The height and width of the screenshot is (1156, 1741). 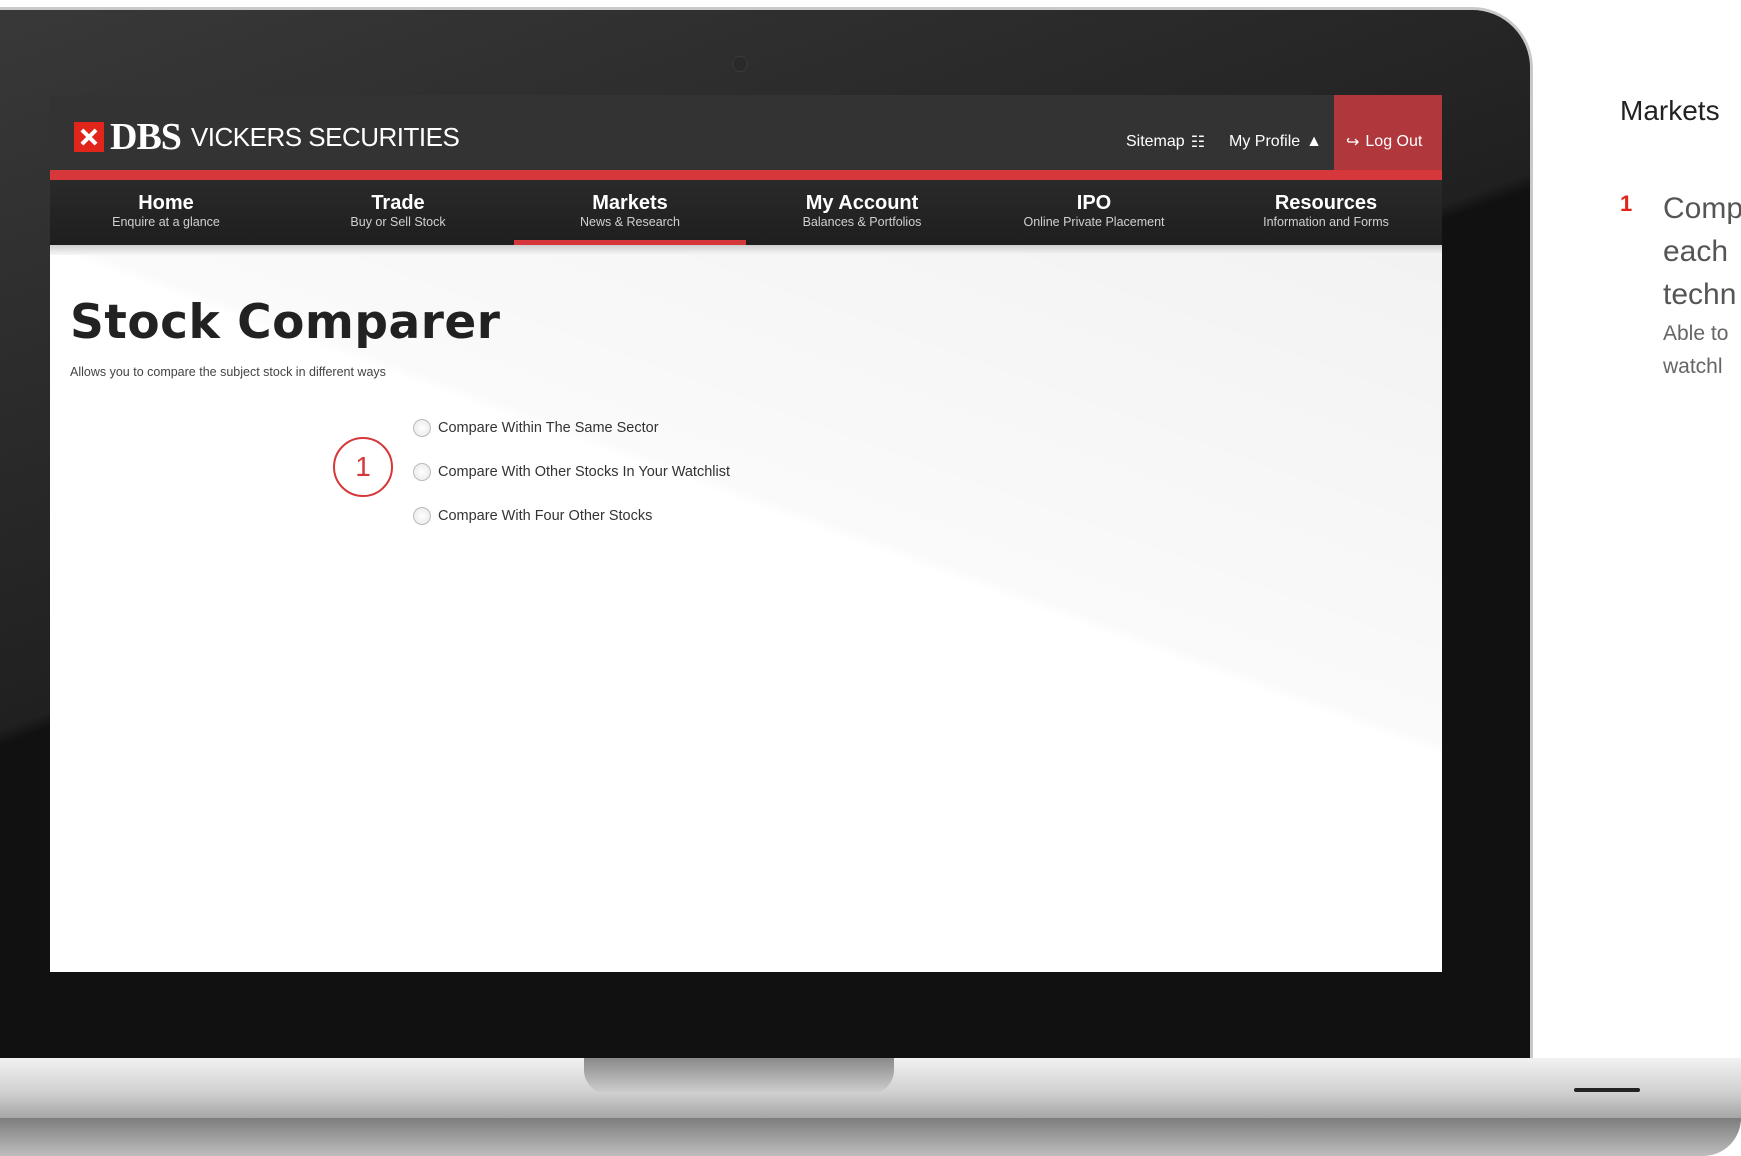 I want to click on laptop-notch, so click(x=739, y=1076).